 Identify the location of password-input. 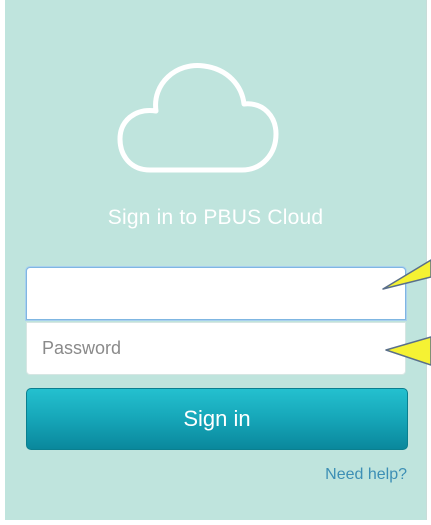
(216, 348).